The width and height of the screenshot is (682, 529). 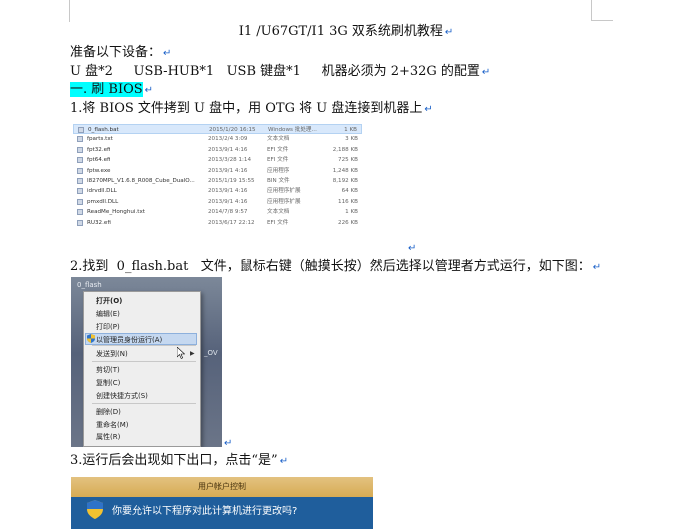 What do you see at coordinates (251, 108) in the screenshot?
I see `step1-text: 1.将 BIOS 文件拷到 U 盘中，用 OTG 将 U 盘连接到机器上 ↵` at bounding box center [251, 108].